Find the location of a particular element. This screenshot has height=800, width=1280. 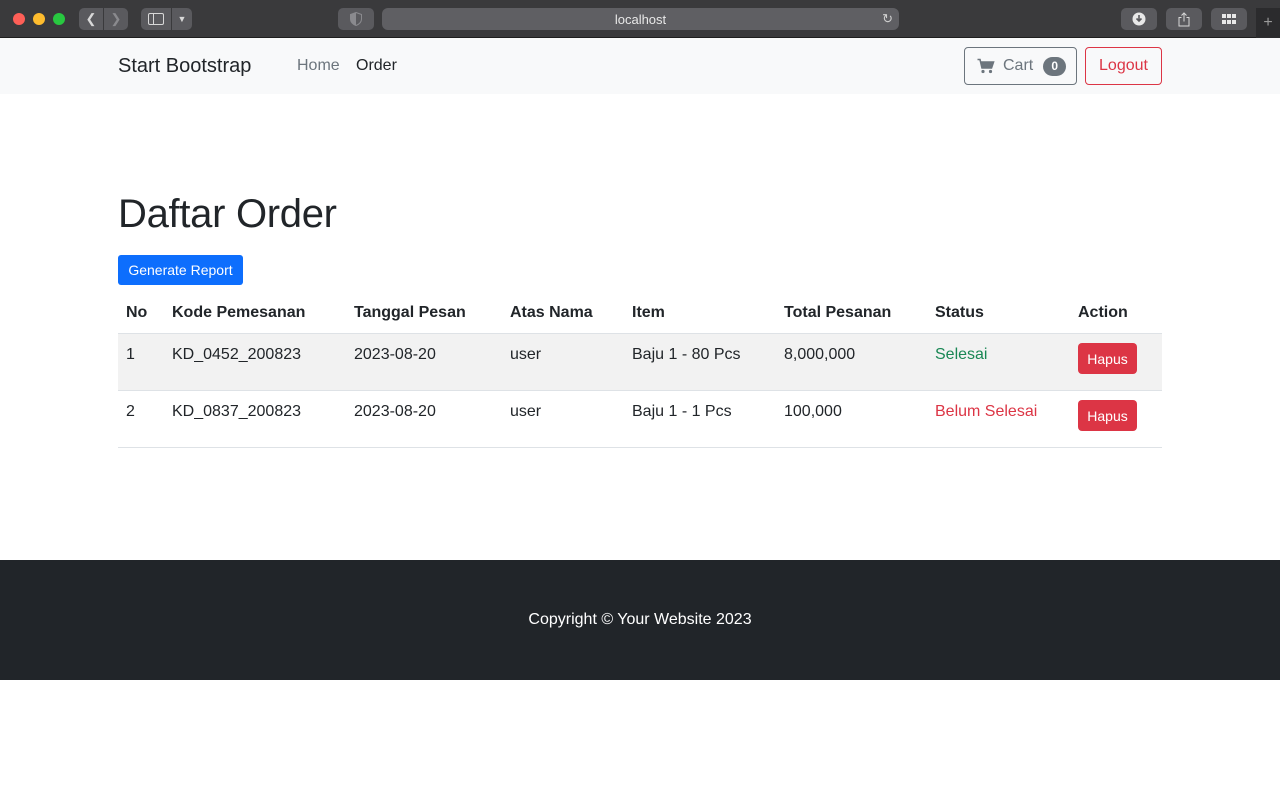

grid-icon is located at coordinates (1229, 19).